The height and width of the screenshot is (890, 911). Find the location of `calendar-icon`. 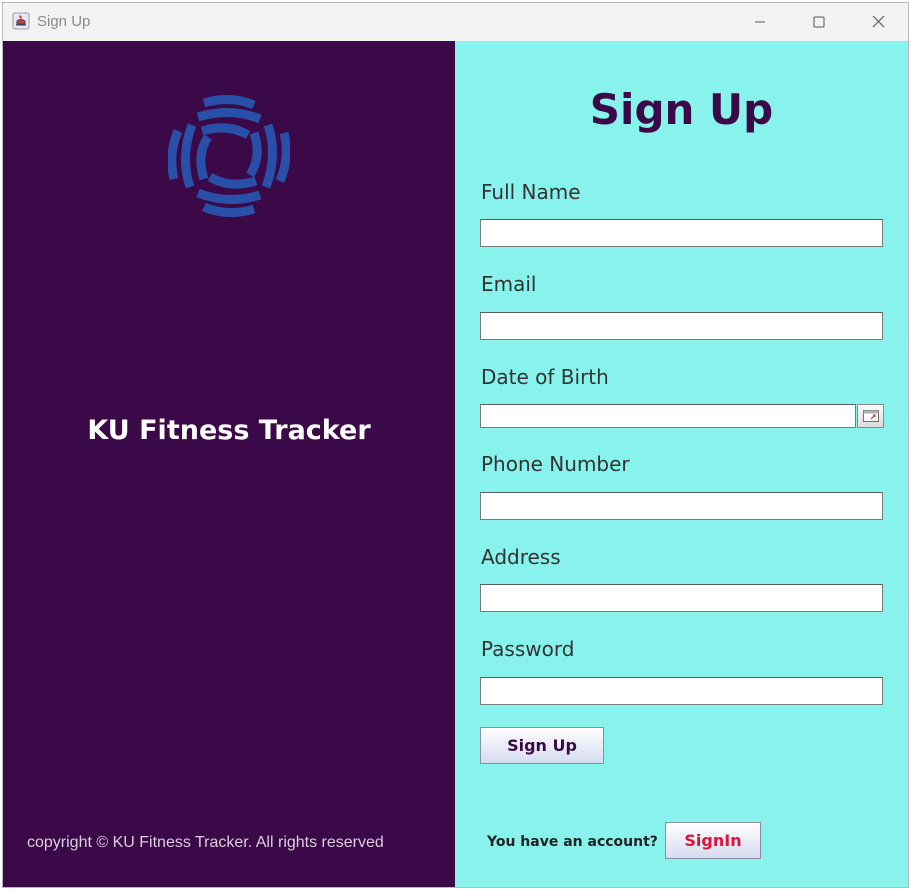

calendar-icon is located at coordinates (870, 416).